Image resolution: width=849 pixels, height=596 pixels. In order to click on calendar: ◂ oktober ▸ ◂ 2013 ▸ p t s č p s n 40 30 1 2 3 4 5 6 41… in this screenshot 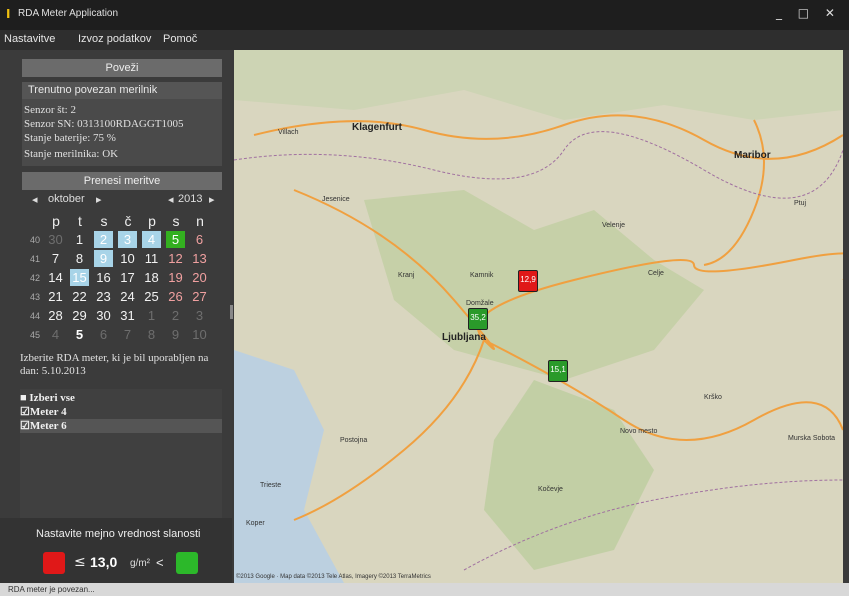, I will do `click(122, 284)`.